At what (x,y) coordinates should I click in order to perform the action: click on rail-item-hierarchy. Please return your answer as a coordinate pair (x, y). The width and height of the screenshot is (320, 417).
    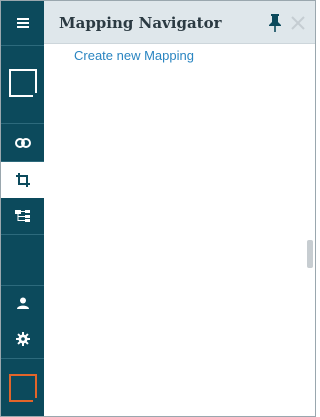
    Looking at the image, I should click on (22, 216).